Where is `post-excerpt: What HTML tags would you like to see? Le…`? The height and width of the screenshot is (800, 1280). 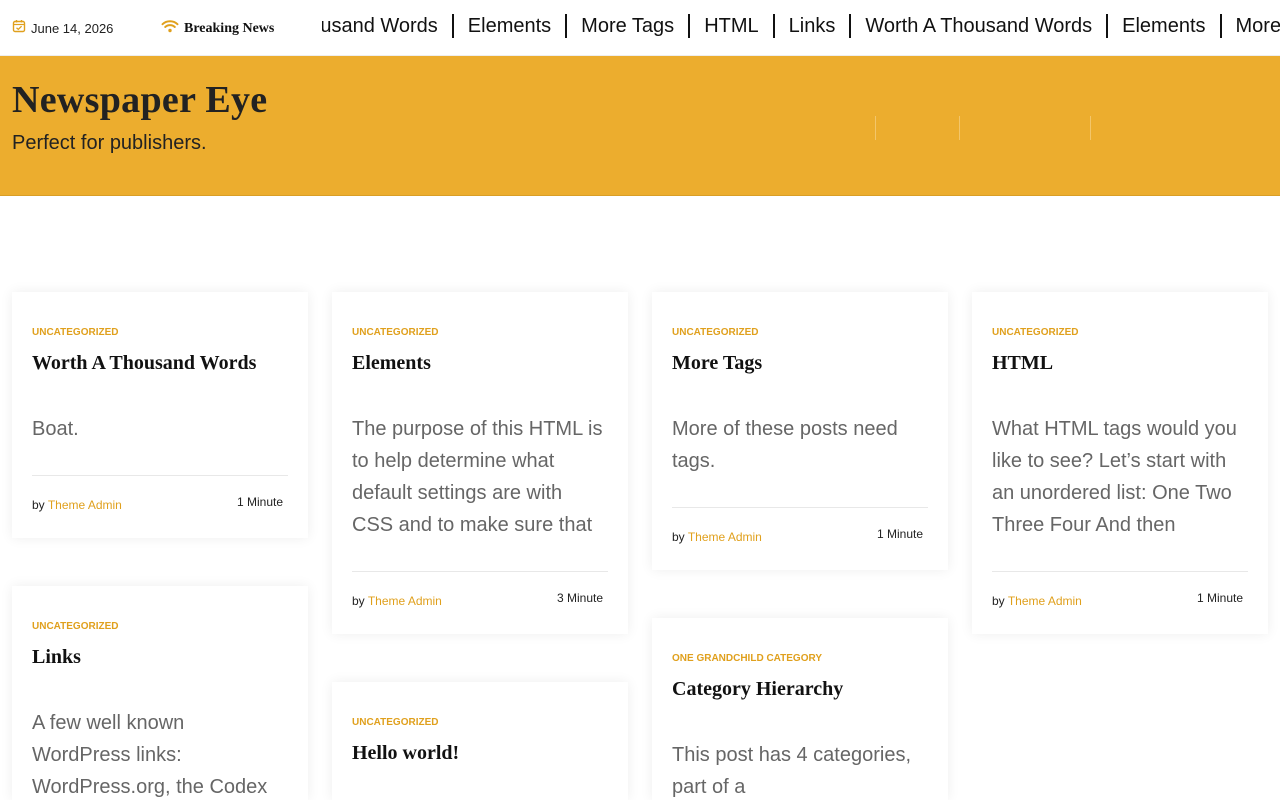 post-excerpt: What HTML tags would you like to see? Le… is located at coordinates (1114, 477).